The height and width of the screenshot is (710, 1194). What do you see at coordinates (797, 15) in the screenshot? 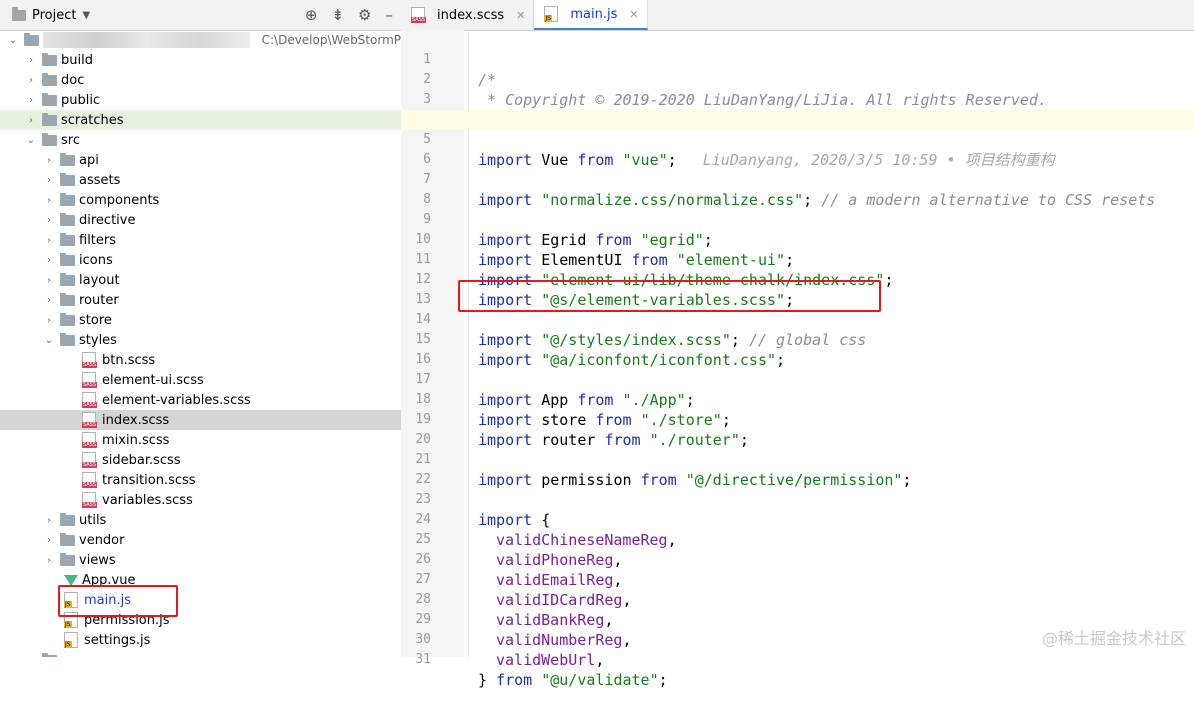
I see `editor-tabs: index.scss ✕ main.js ✕` at bounding box center [797, 15].